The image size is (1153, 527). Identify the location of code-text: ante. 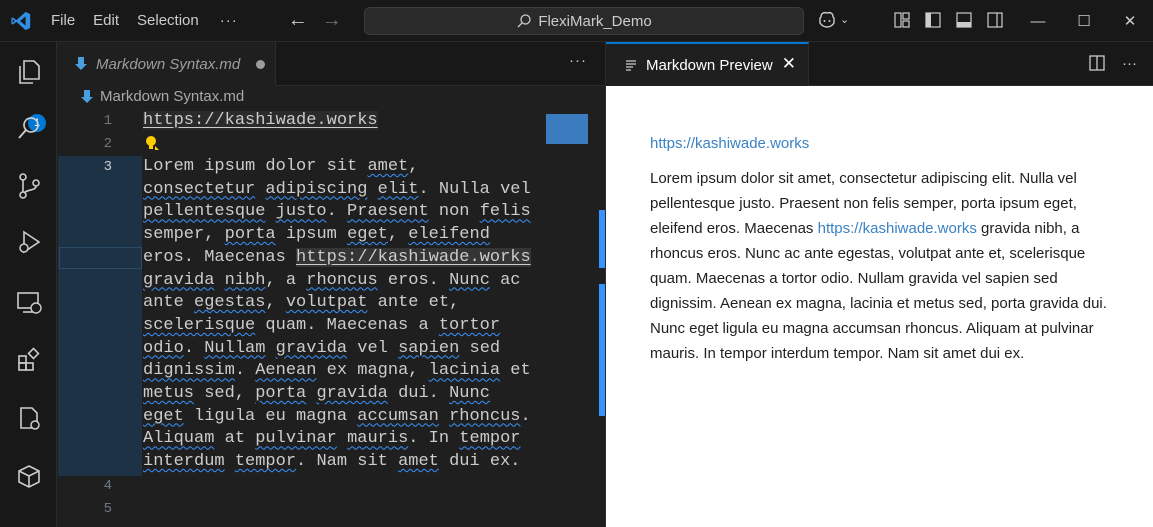
(169, 303).